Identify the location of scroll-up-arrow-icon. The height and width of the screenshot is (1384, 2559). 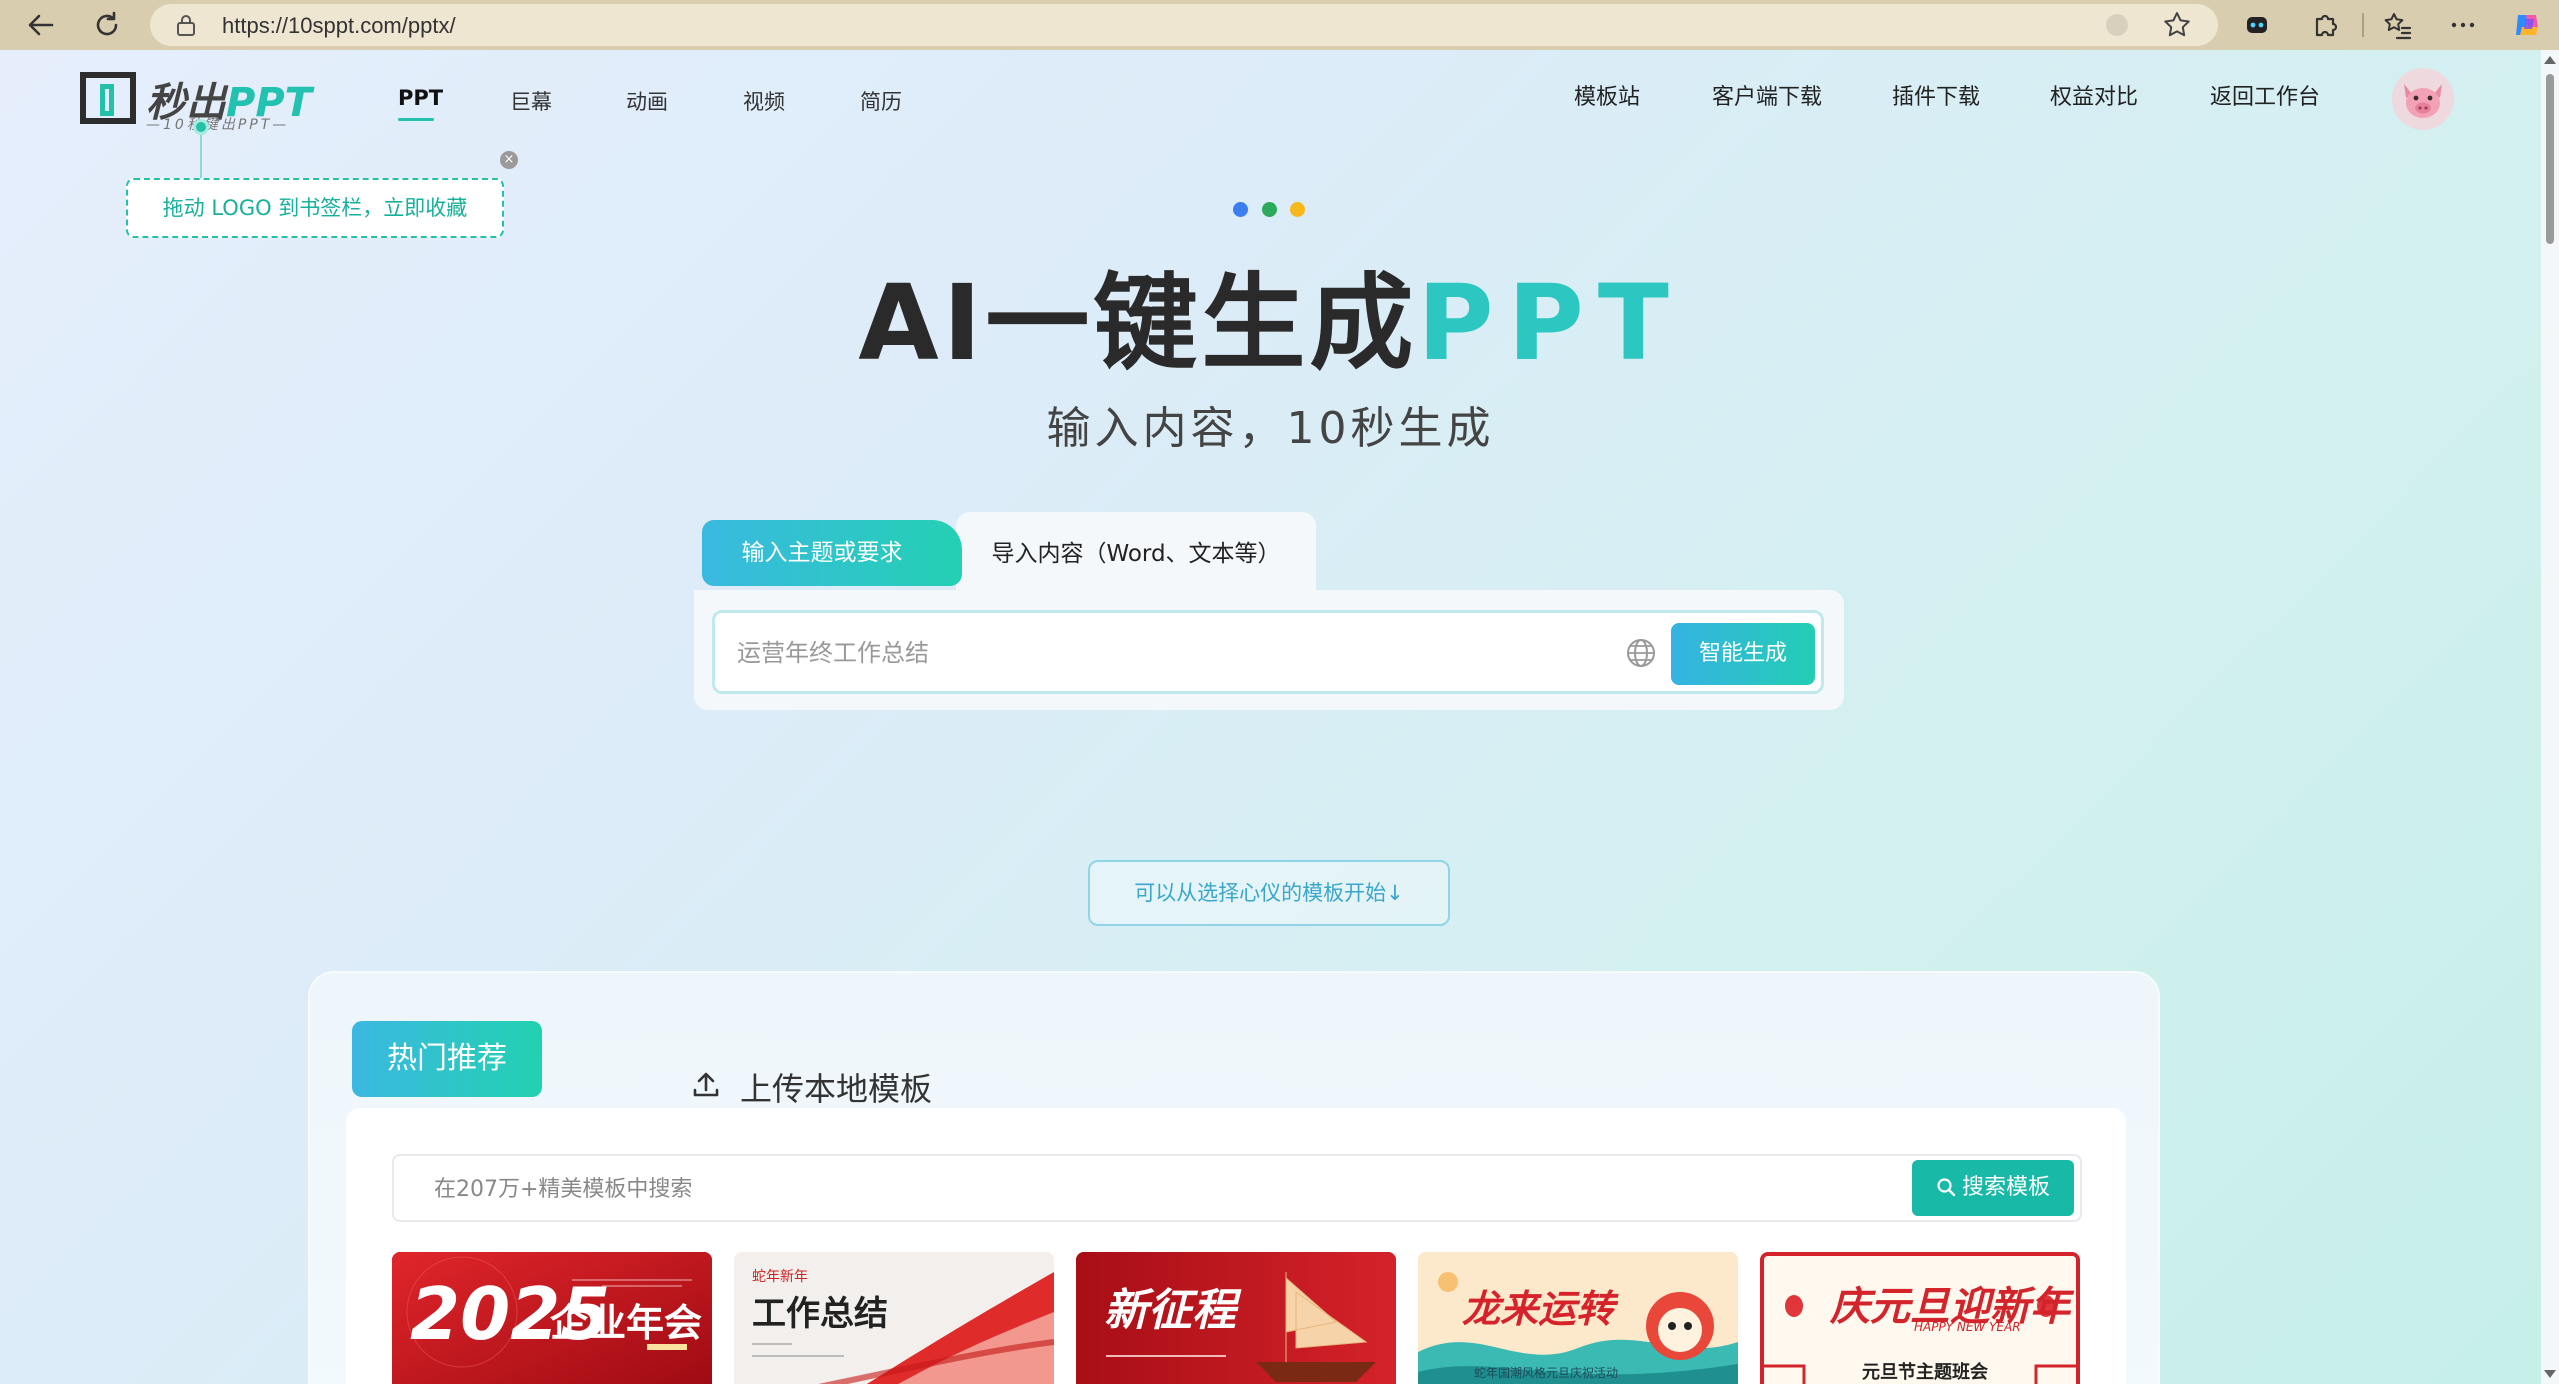
(2550, 60).